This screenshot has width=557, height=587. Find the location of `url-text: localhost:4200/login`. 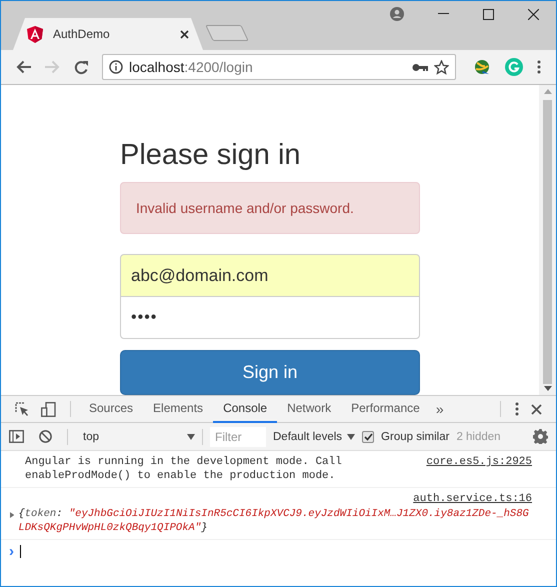

url-text: localhost:4200/login is located at coordinates (191, 67).